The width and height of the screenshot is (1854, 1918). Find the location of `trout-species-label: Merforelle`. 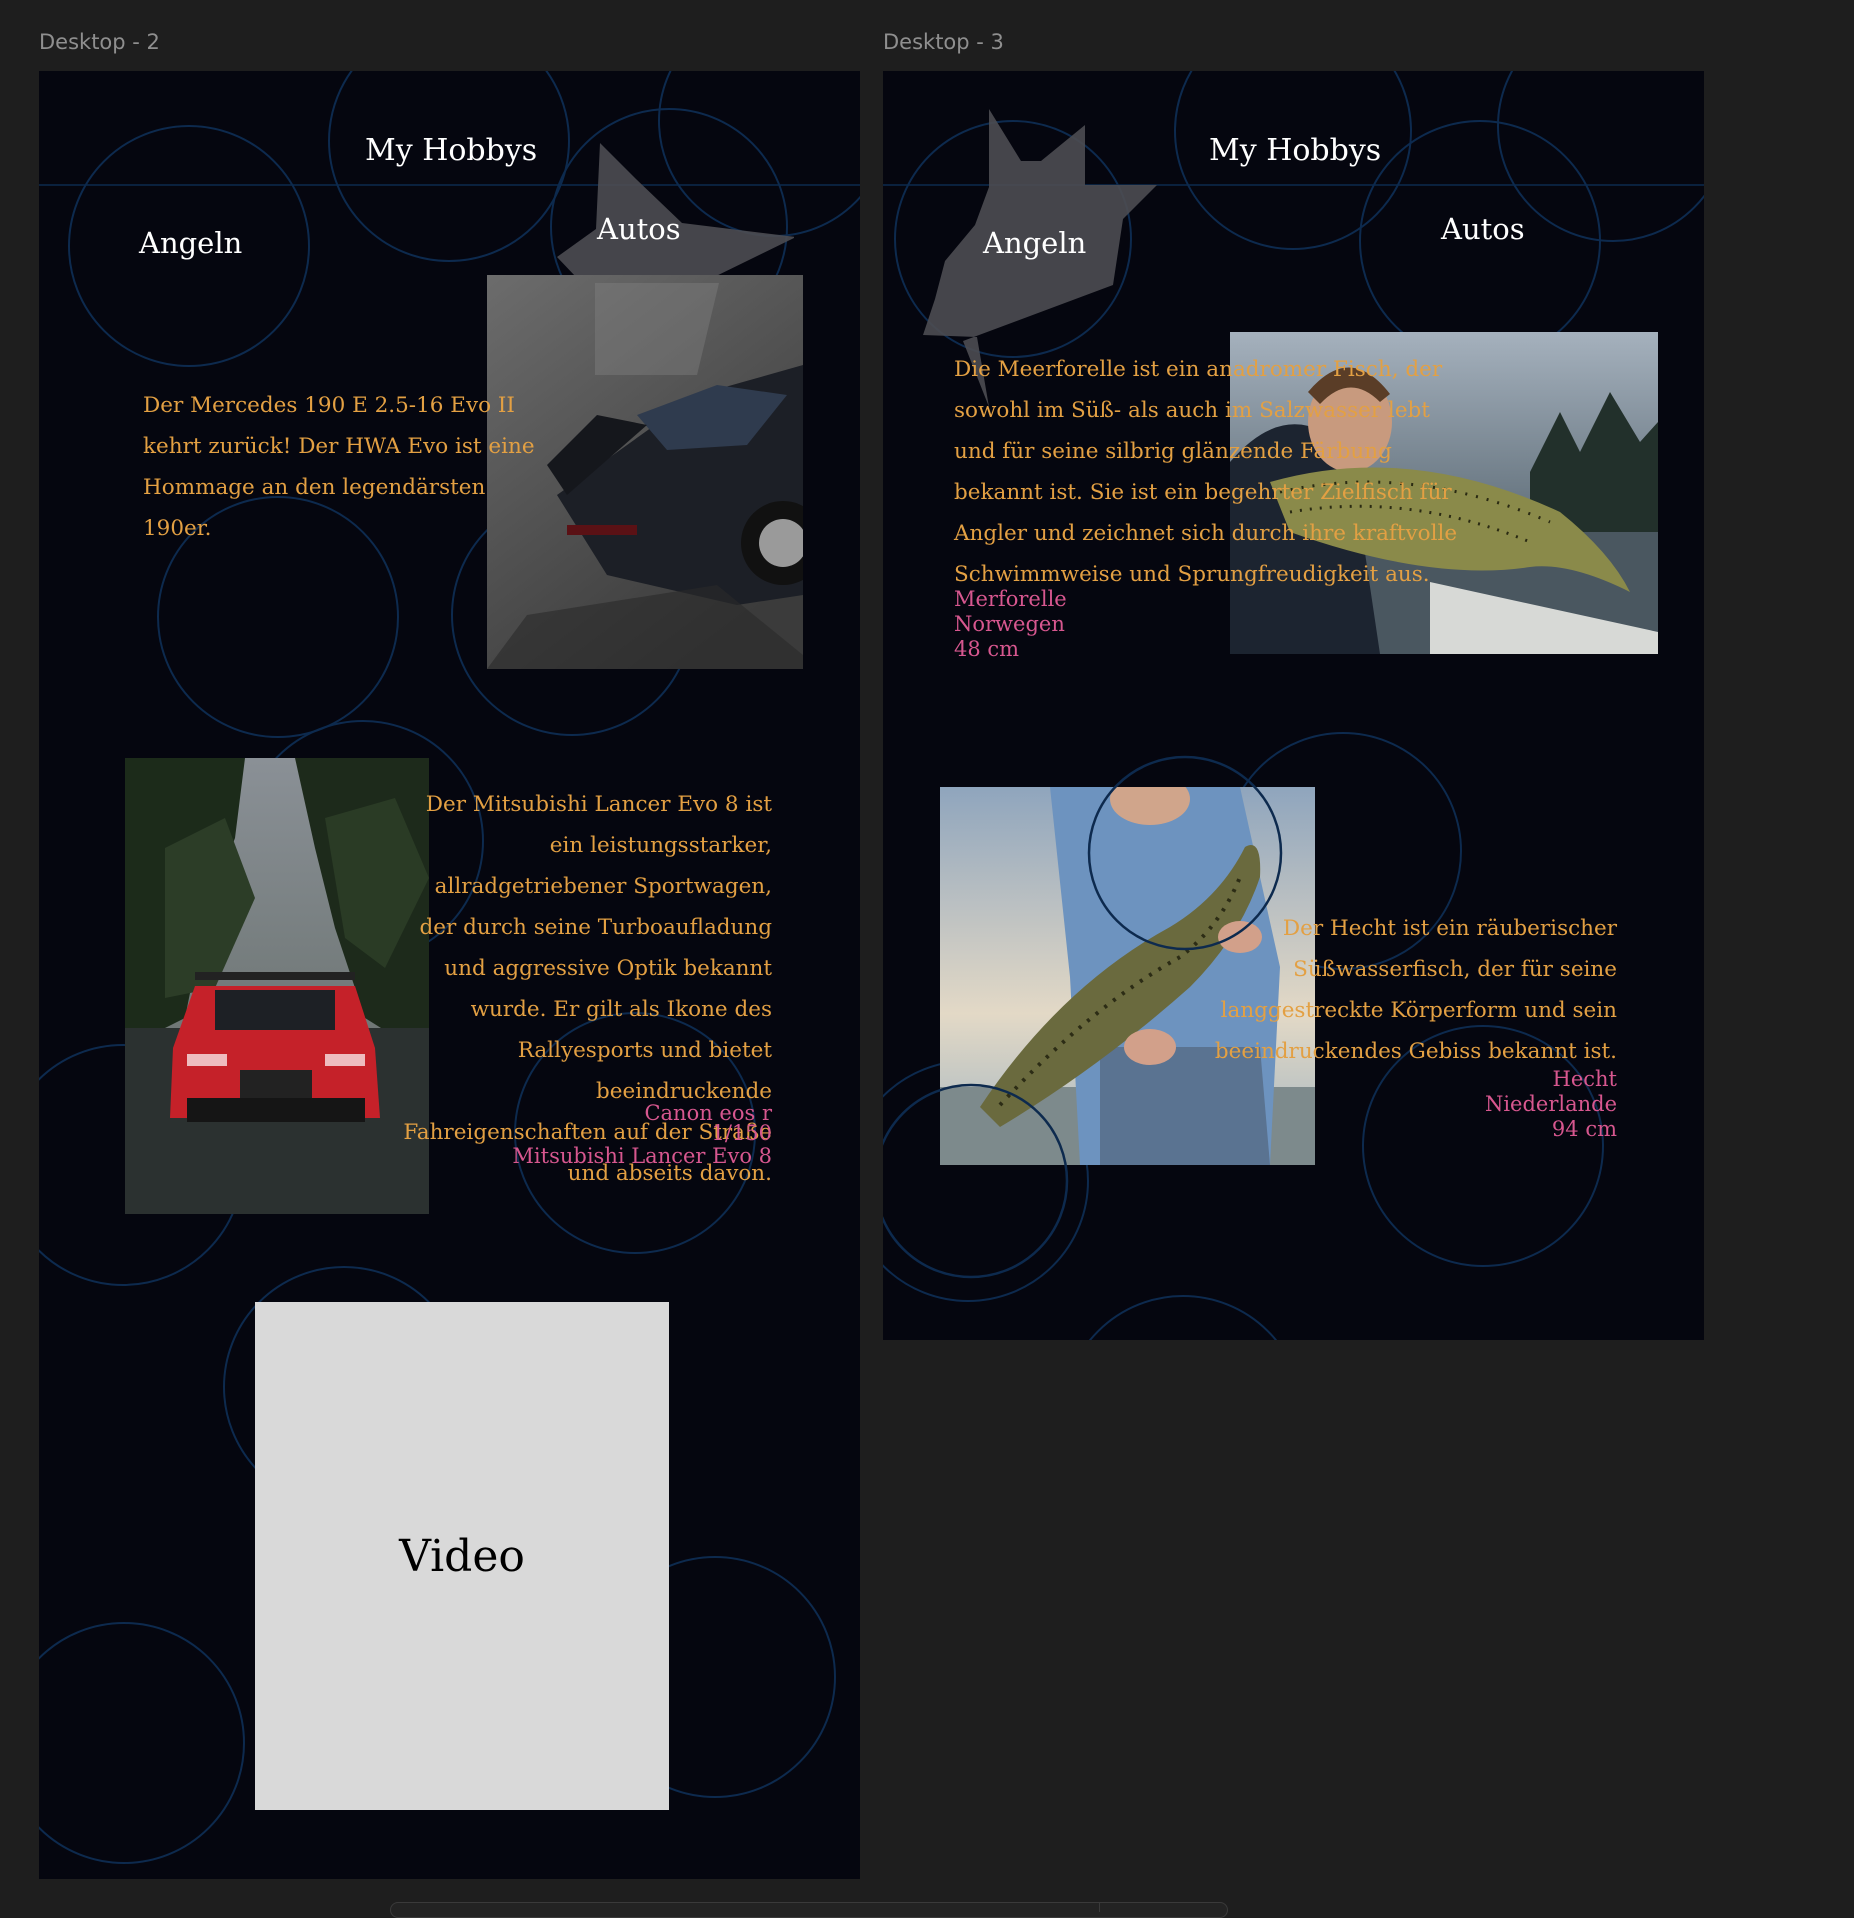

trout-species-label: Merforelle is located at coordinates (1010, 599).